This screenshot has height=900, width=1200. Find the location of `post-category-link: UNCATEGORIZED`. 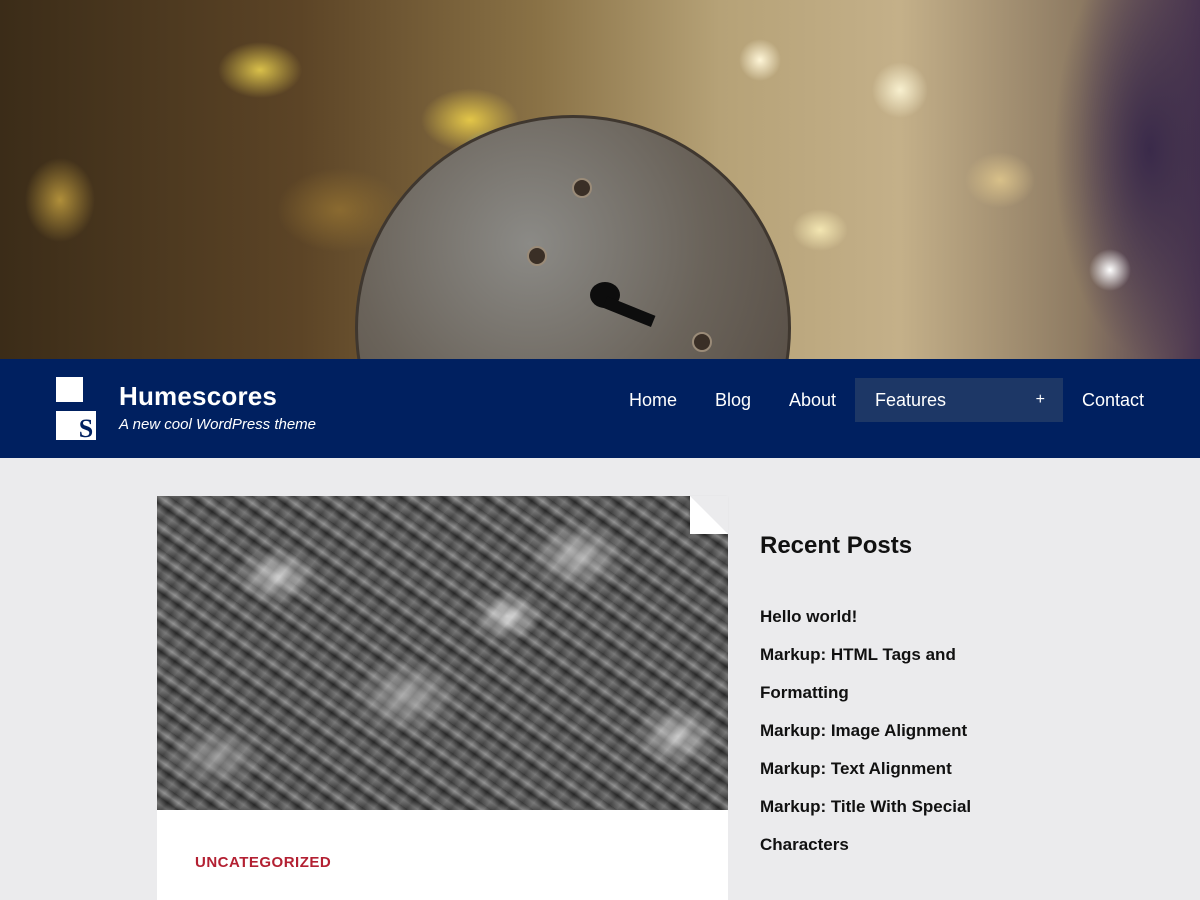

post-category-link: UNCATEGORIZED is located at coordinates (263, 862).